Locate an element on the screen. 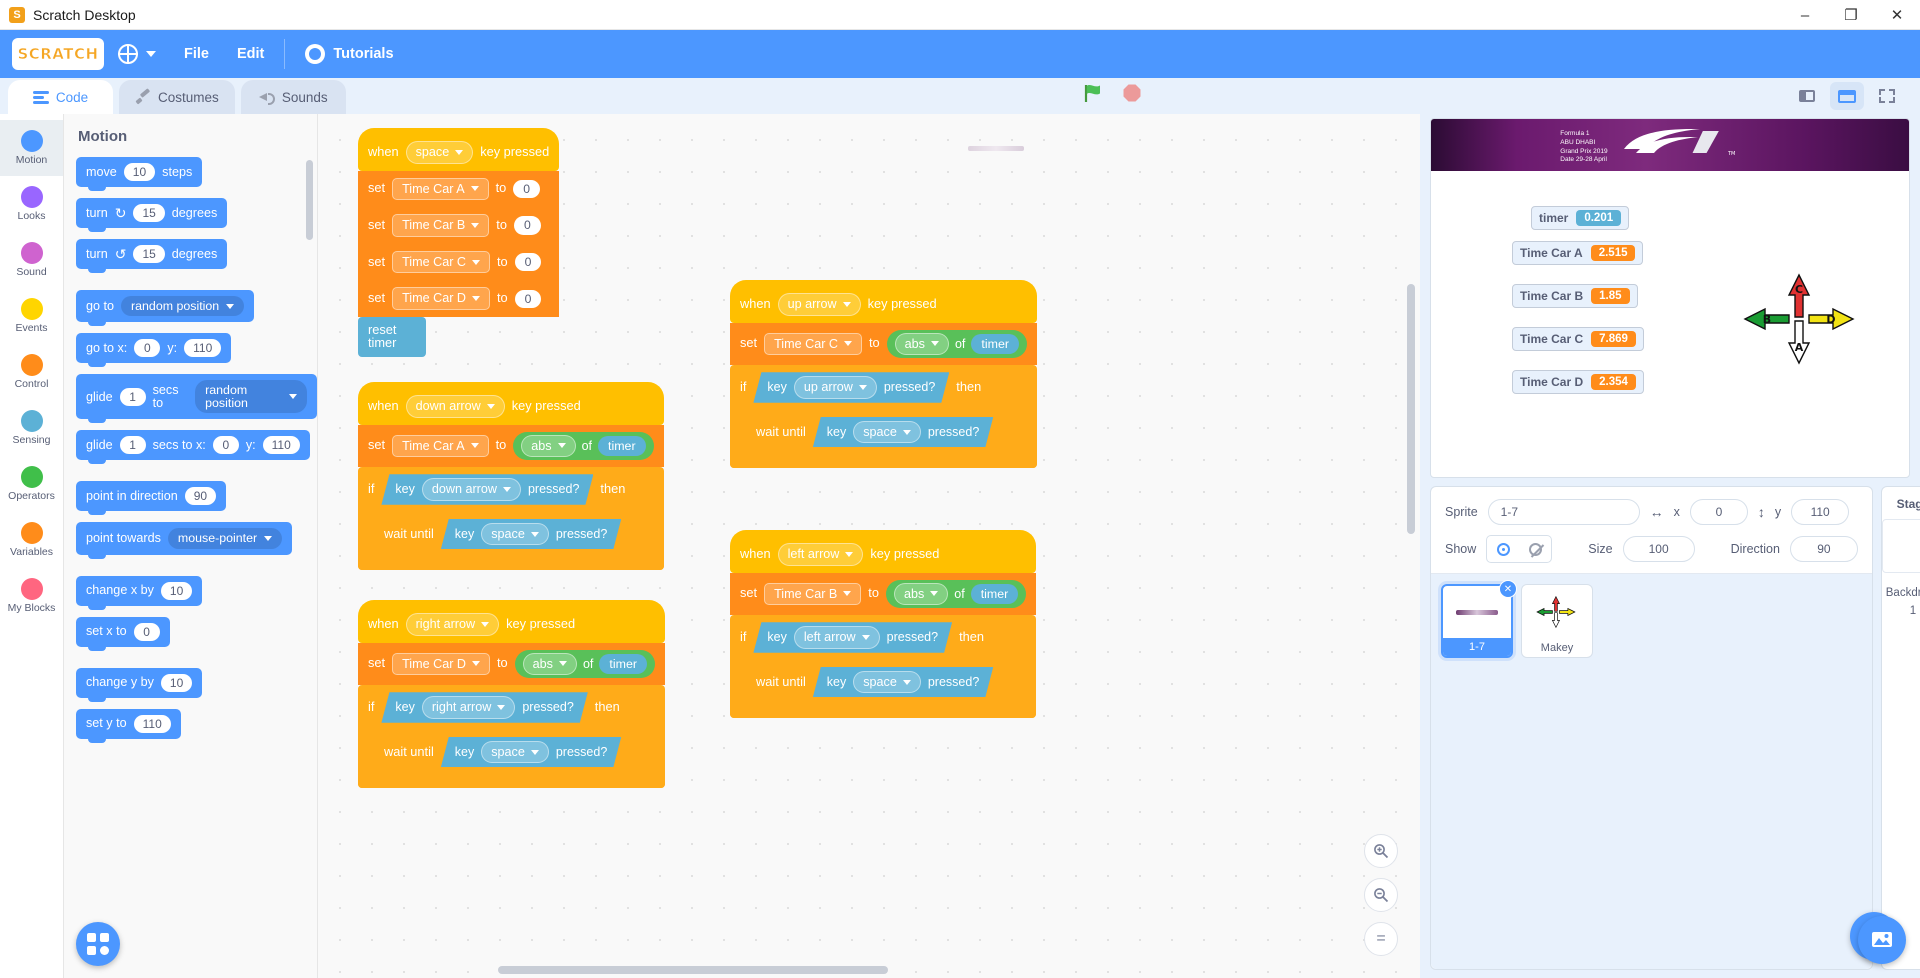  monitor-time-car-d: Time Car D 2.354 is located at coordinates (1578, 382).